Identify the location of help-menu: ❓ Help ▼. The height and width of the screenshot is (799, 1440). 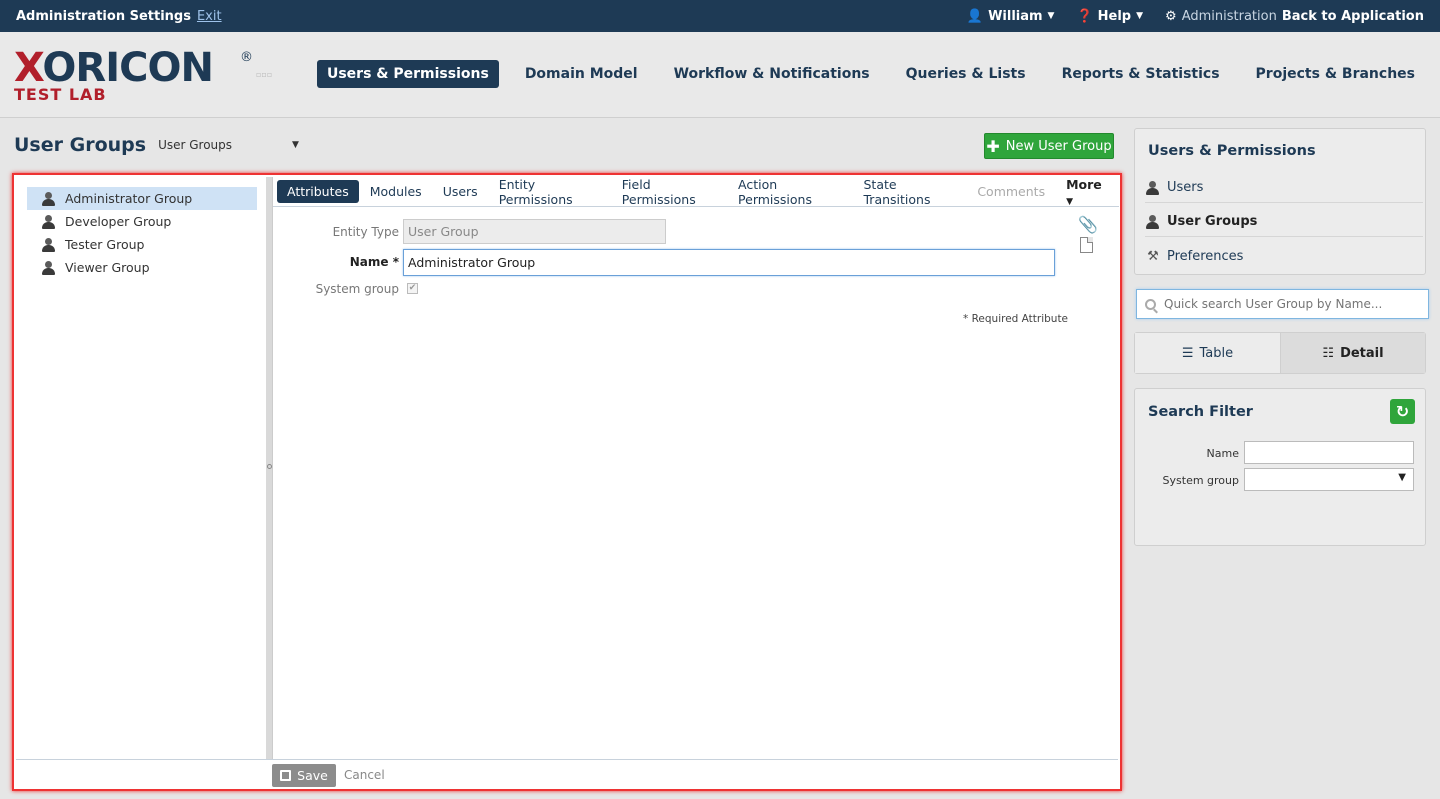
(1109, 16).